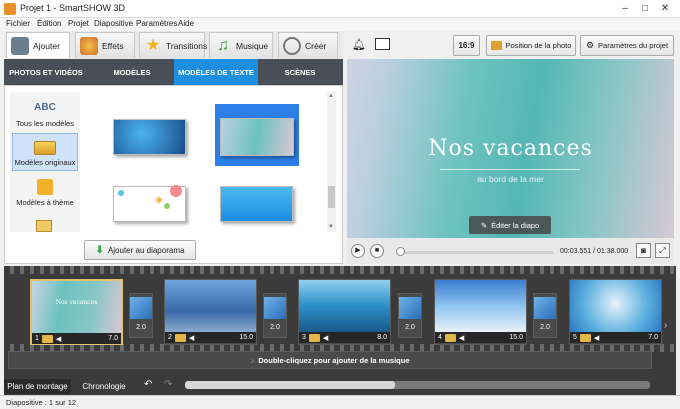  I want to click on preview-divider, so click(510, 169).